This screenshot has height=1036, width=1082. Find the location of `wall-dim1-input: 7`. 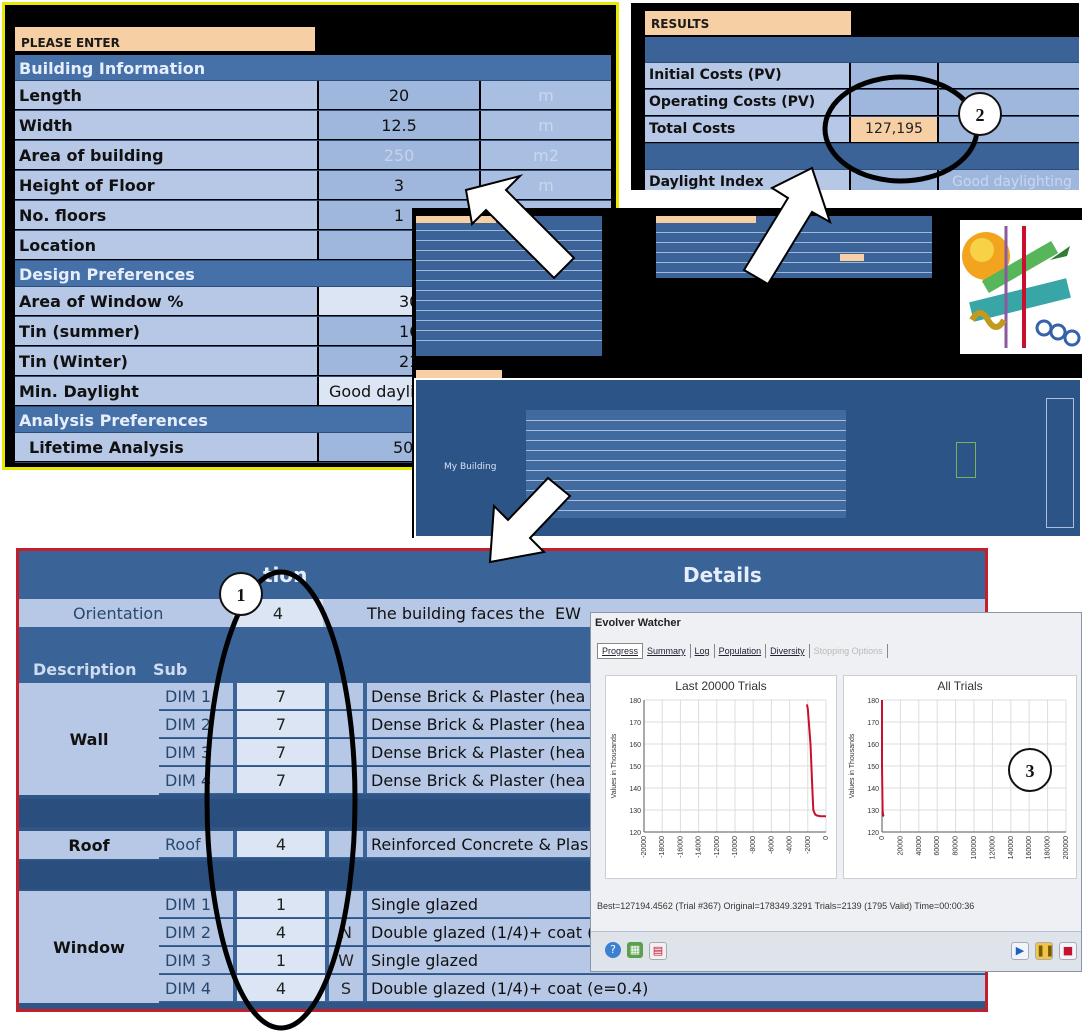

wall-dim1-input: 7 is located at coordinates (281, 696).